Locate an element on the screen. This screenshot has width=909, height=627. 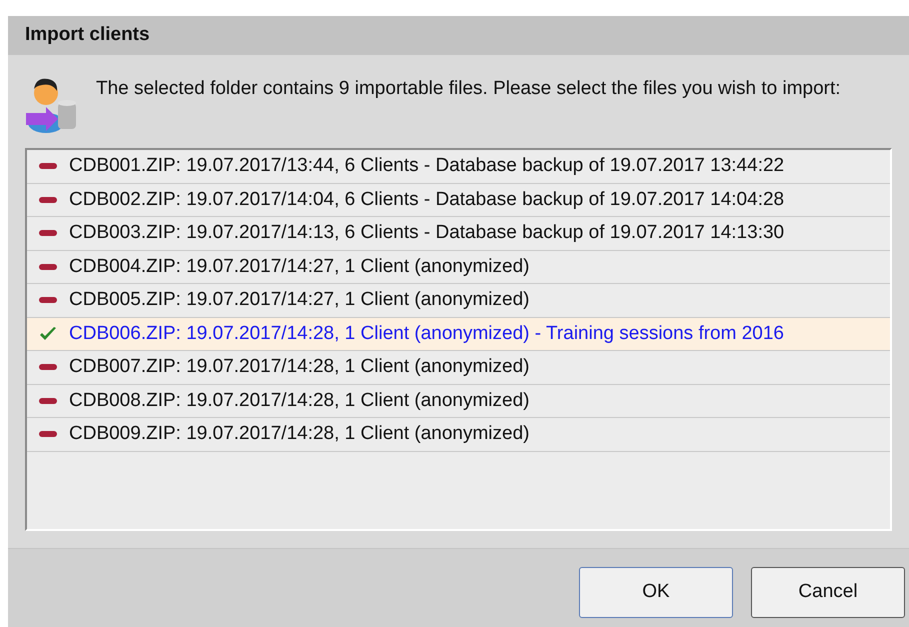
file-list-item: CDB008.ZIP: 19.07.2017/14:28, 1 Client (anonymized) is located at coordinates (458, 401).